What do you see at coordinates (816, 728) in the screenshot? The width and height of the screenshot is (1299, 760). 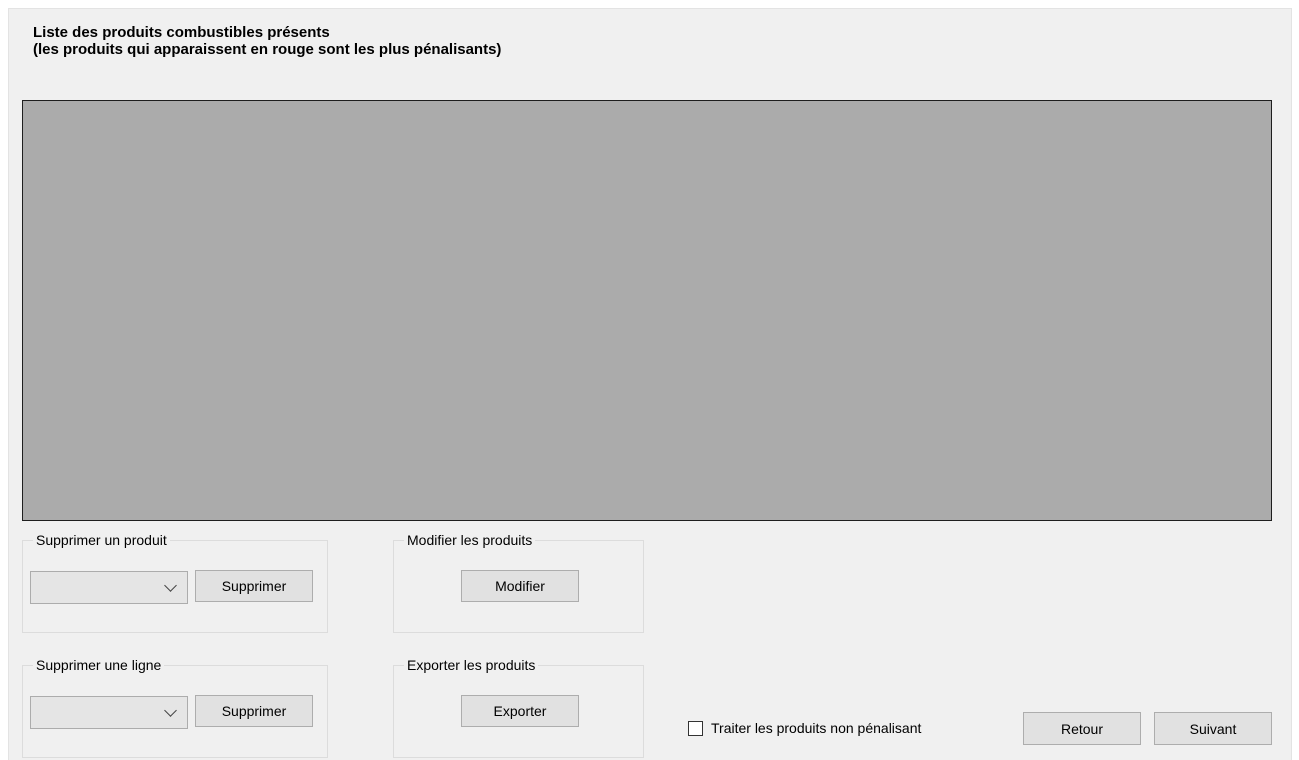 I see `non-penalizing-label: Traiter les produits non pénalisant` at bounding box center [816, 728].